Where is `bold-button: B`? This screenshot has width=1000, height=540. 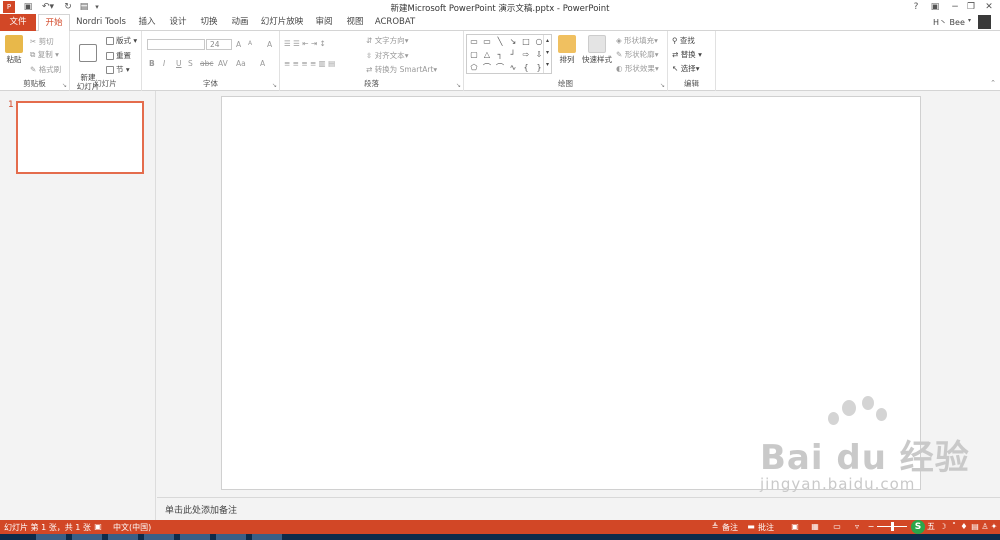 bold-button: B is located at coordinates (152, 63).